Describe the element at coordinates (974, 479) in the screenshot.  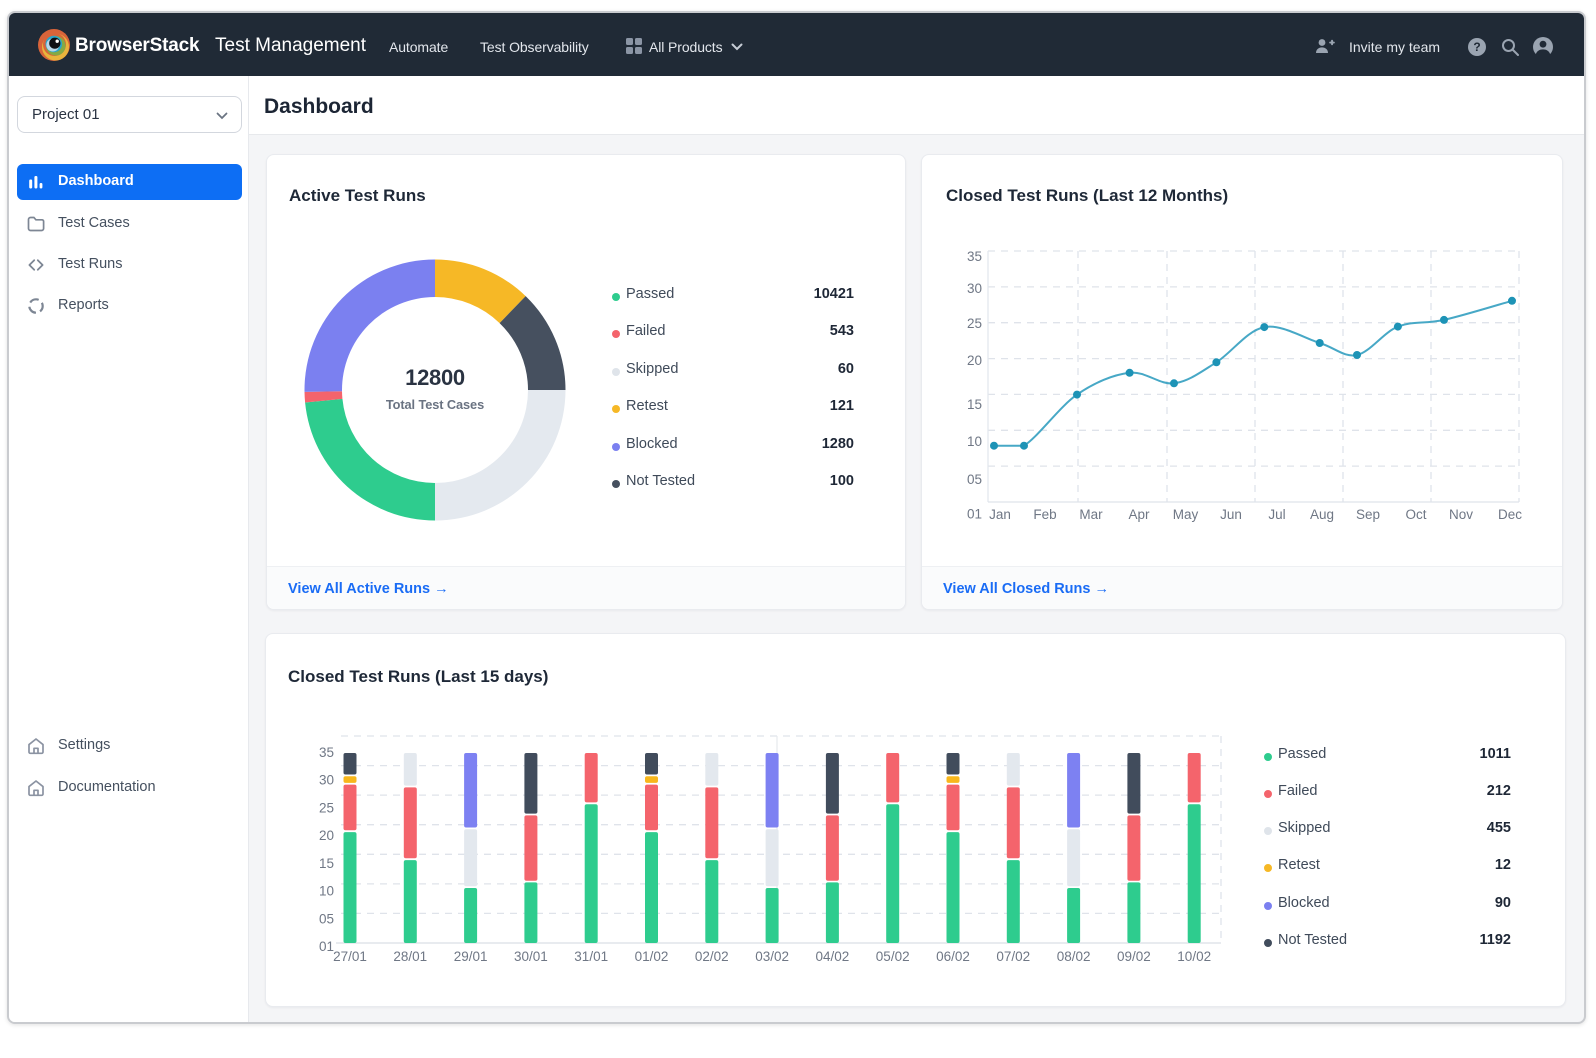
I see `svg-text: 05` at that location.